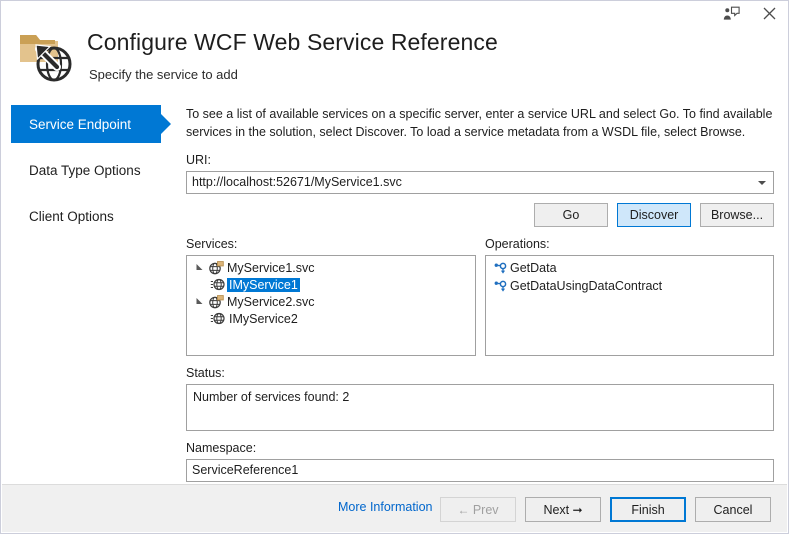  I want to click on prev-button: ← Prev, so click(478, 509).